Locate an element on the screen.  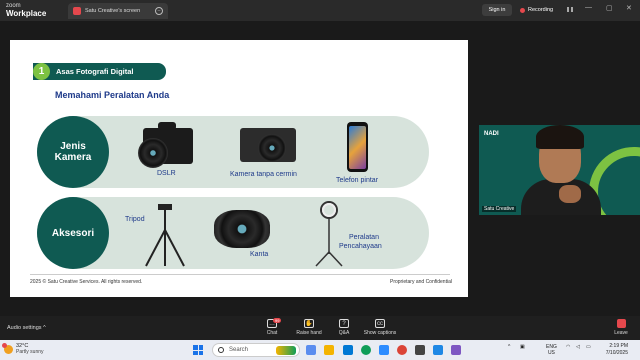
audio-settings-button: Audio settings ^ is located at coordinates (26, 328).